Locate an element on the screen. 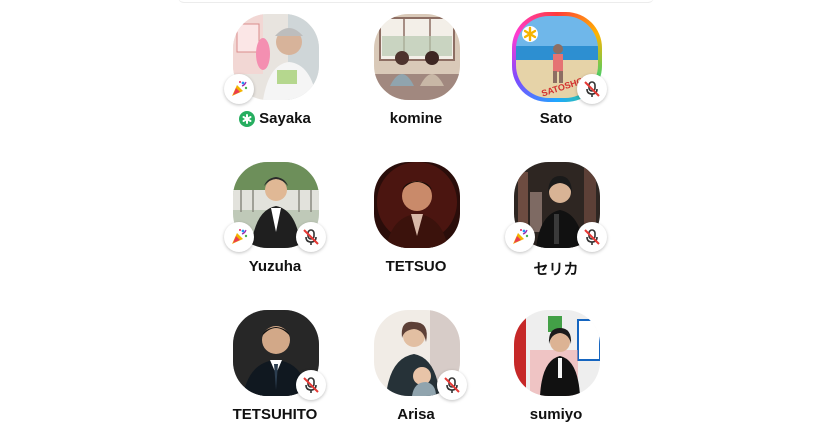 The image size is (829, 435). speaker-tile-sato: SATOSHOW Sato is located at coordinates (556, 67).